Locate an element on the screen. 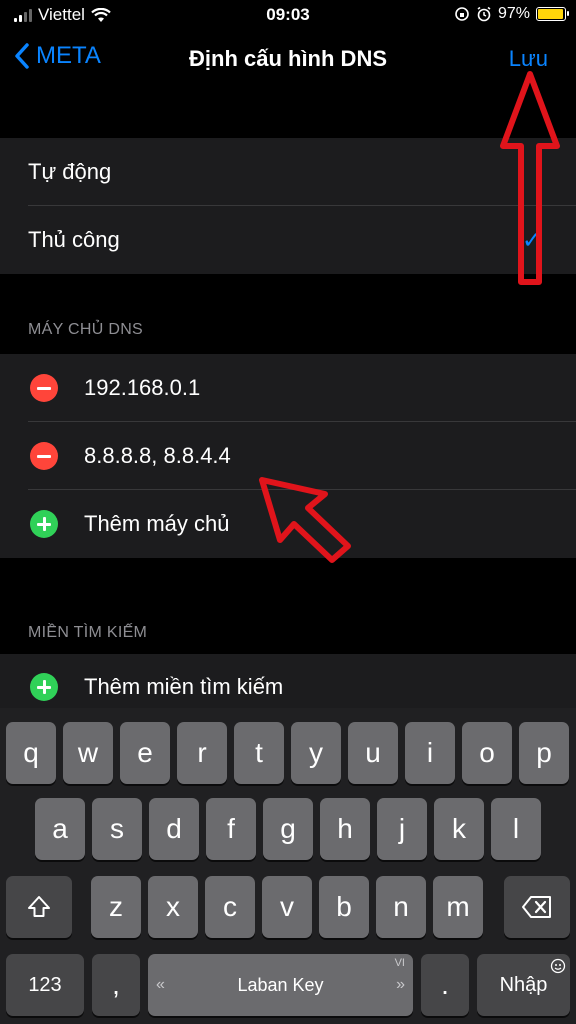 This screenshot has width=576, height=1024. key: e is located at coordinates (145, 753).